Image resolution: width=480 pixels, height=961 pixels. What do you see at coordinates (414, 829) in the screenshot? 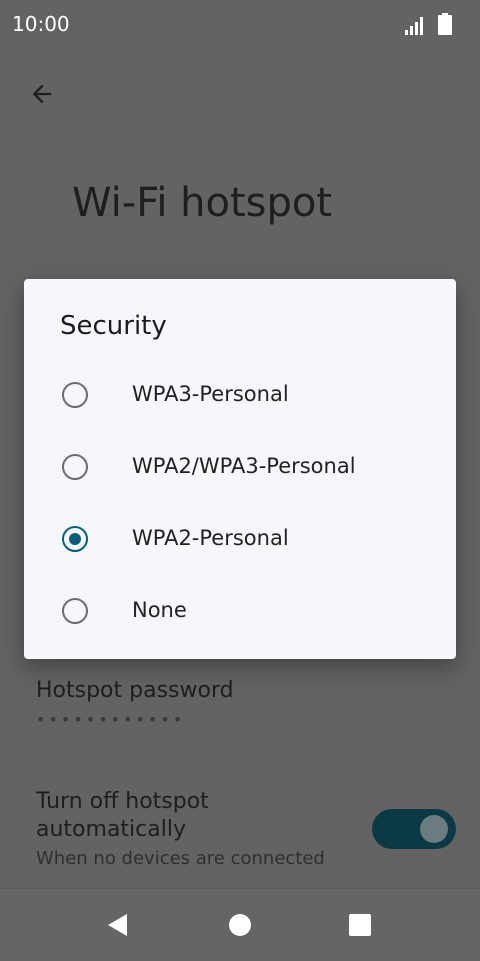
I see `auto-off-toggle` at bounding box center [414, 829].